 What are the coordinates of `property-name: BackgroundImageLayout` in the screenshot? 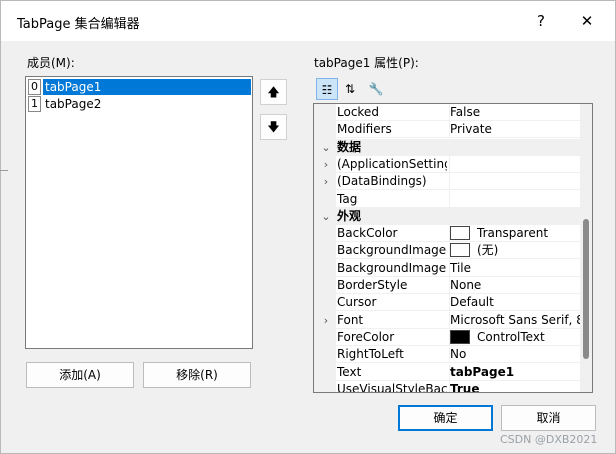 It's located at (392, 267).